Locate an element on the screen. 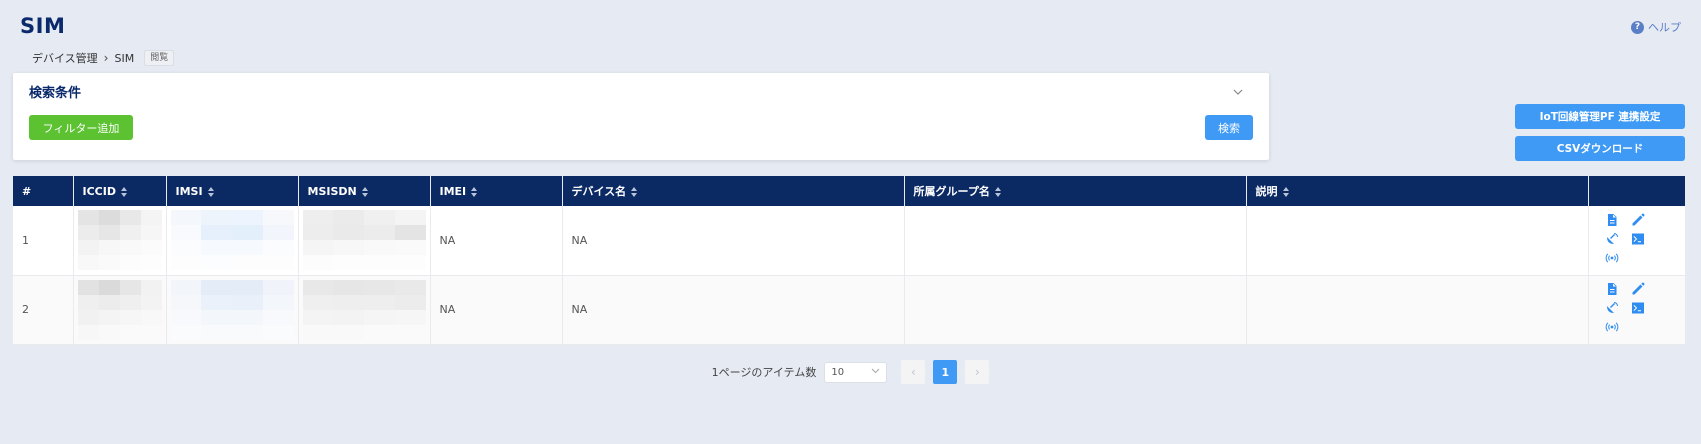 This screenshot has width=1701, height=444. column-header-description: 説明 is located at coordinates (1417, 191).